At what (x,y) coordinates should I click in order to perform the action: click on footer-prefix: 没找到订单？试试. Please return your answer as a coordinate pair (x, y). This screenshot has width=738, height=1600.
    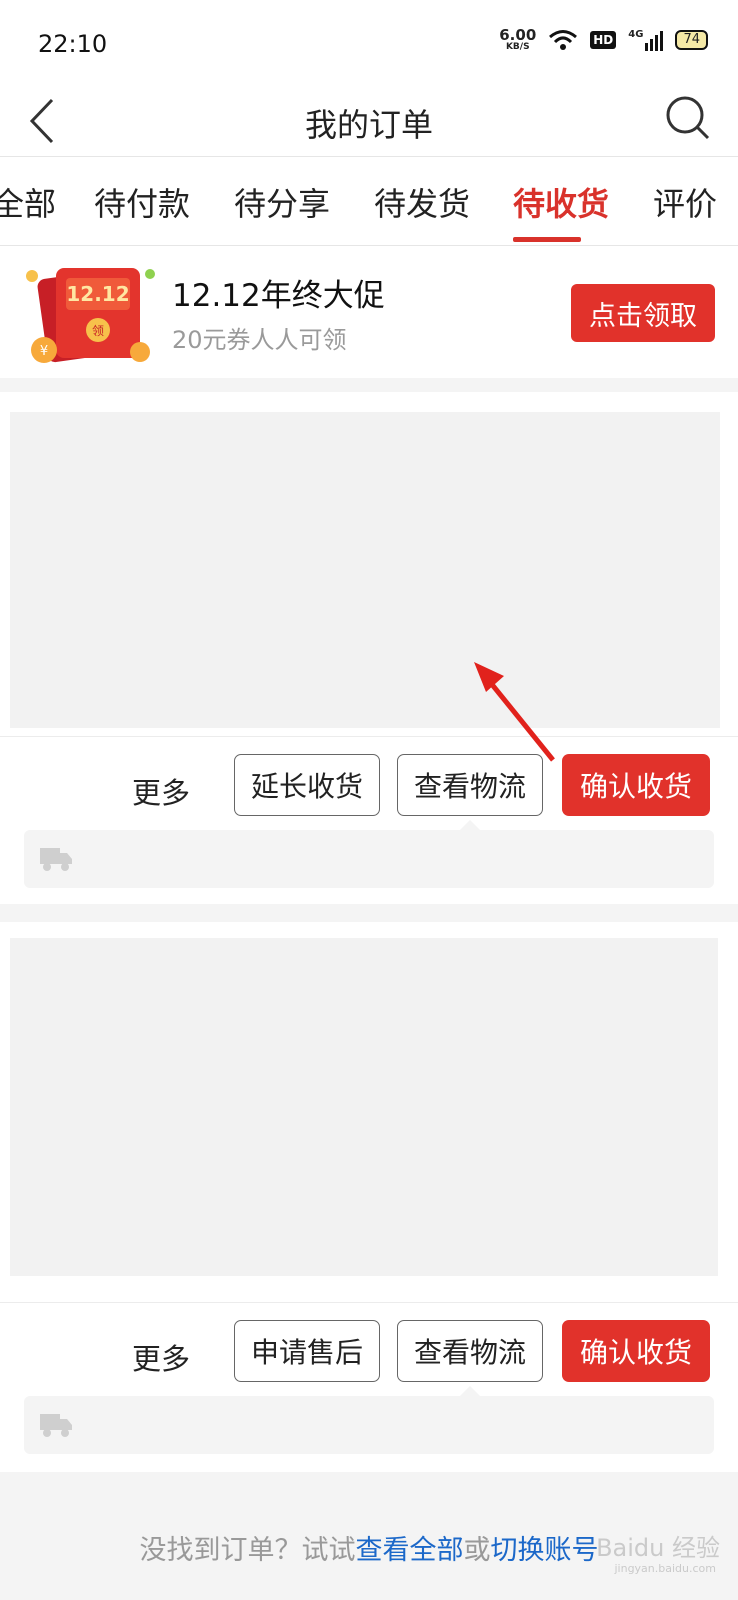
    Looking at the image, I should click on (247, 1550).